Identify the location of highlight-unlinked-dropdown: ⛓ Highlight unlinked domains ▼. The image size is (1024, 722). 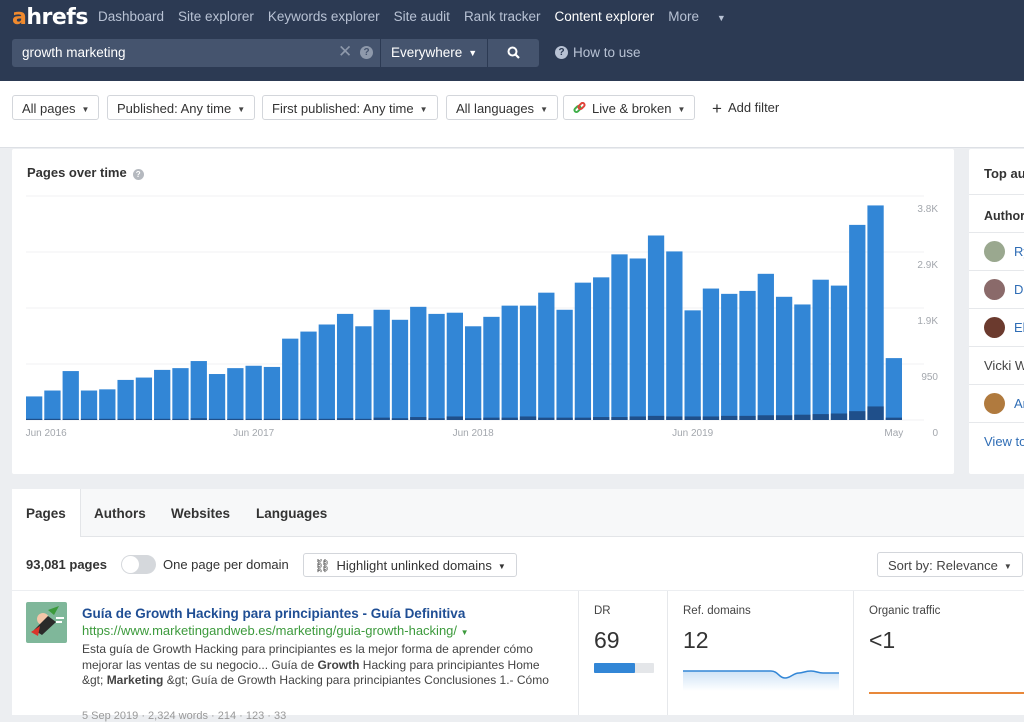
(410, 565).